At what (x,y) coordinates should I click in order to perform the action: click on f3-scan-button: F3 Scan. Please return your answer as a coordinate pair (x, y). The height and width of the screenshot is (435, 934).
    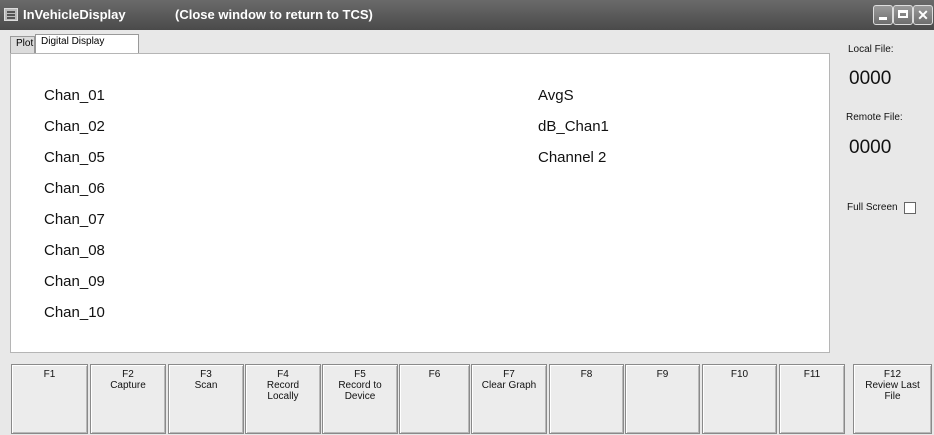
    Looking at the image, I should click on (206, 399).